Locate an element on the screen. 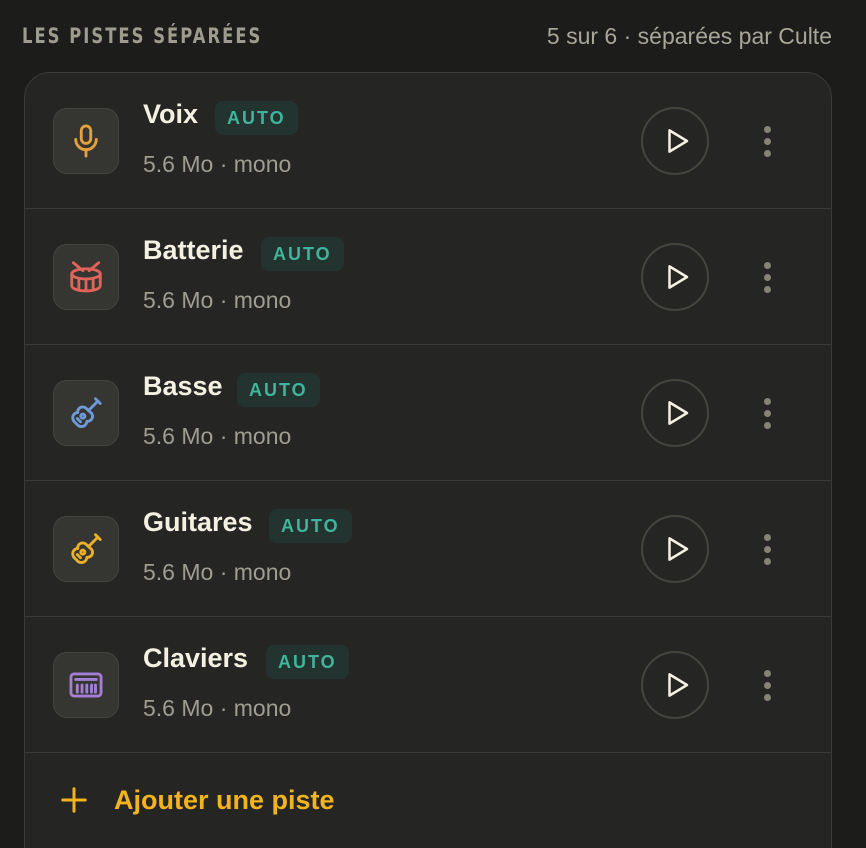 The height and width of the screenshot is (848, 866). track-name: Guitares is located at coordinates (198, 522).